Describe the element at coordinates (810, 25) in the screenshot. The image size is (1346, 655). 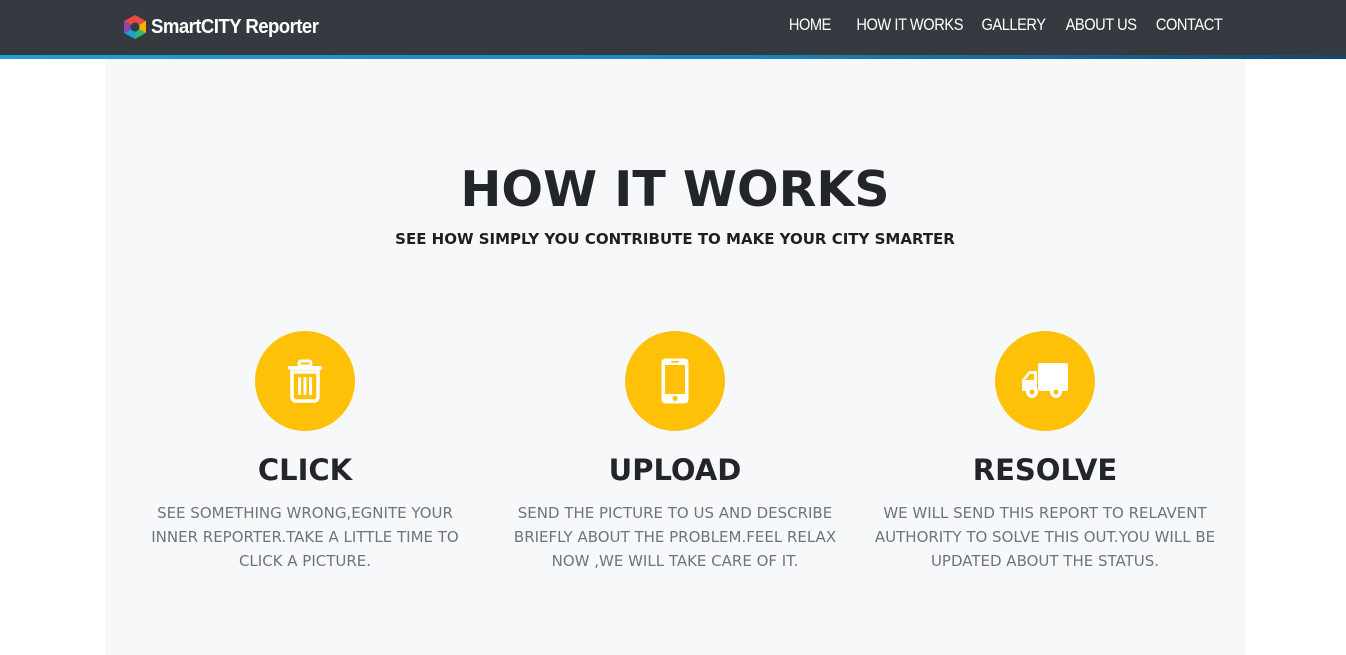
I see `nav-link-home: Home` at that location.